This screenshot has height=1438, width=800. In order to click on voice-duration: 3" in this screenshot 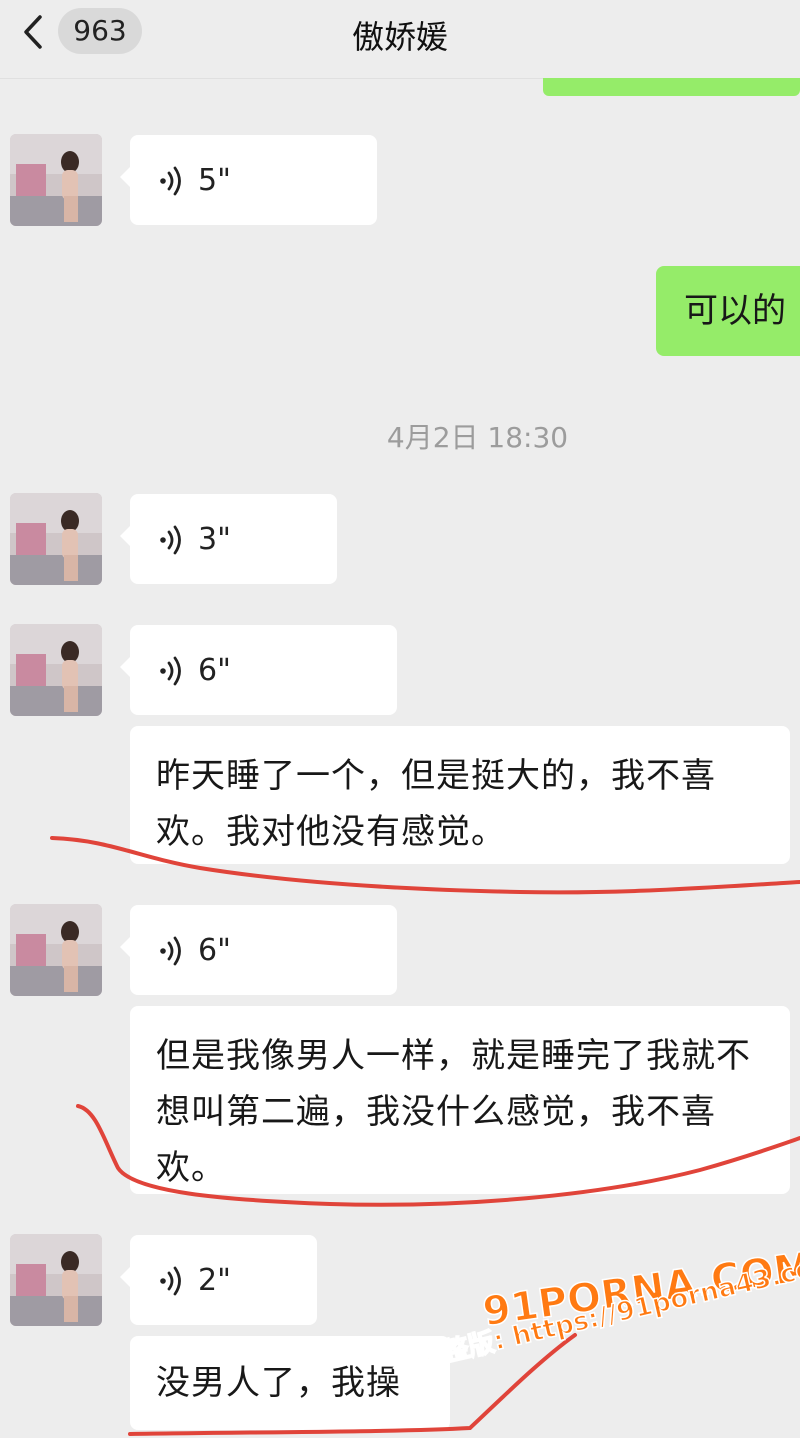, I will do `click(214, 539)`.